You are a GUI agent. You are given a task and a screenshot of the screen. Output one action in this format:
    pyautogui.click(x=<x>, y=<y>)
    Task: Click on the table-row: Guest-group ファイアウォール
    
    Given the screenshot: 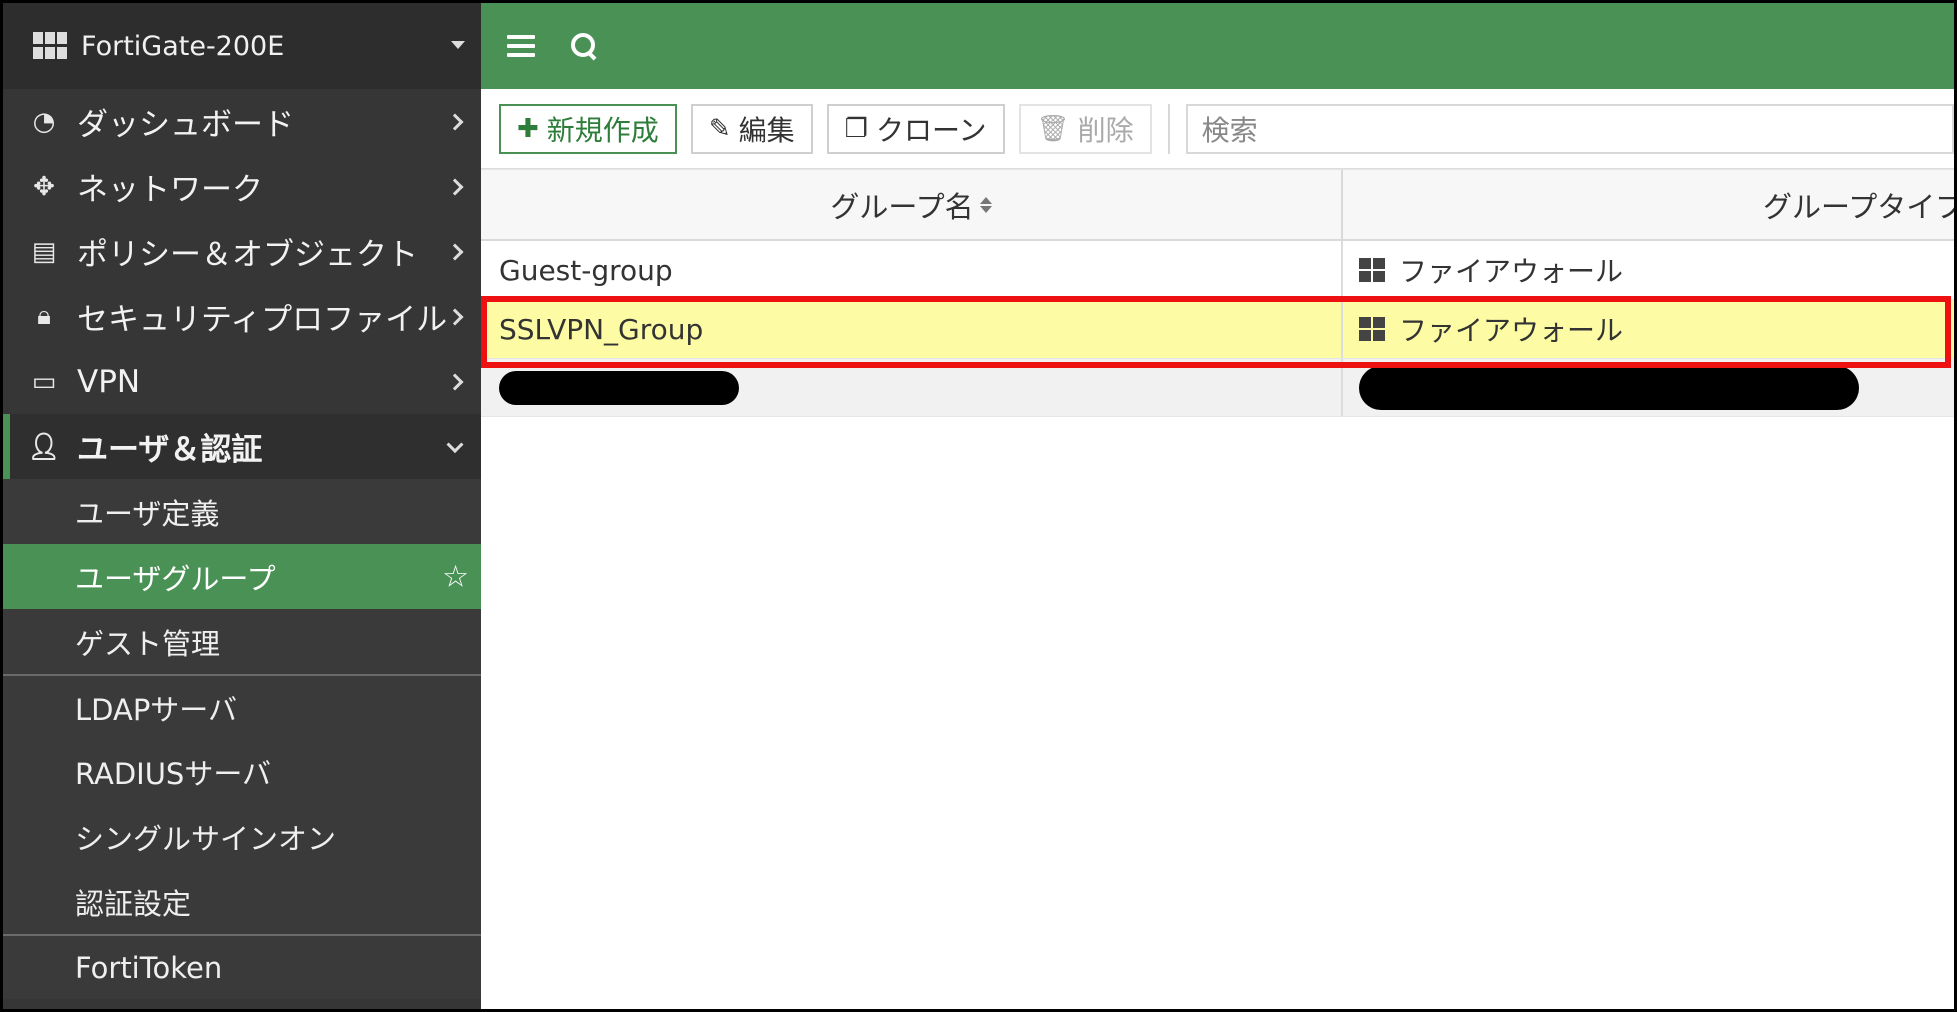 What is the action you would take?
    pyautogui.click(x=1217, y=270)
    